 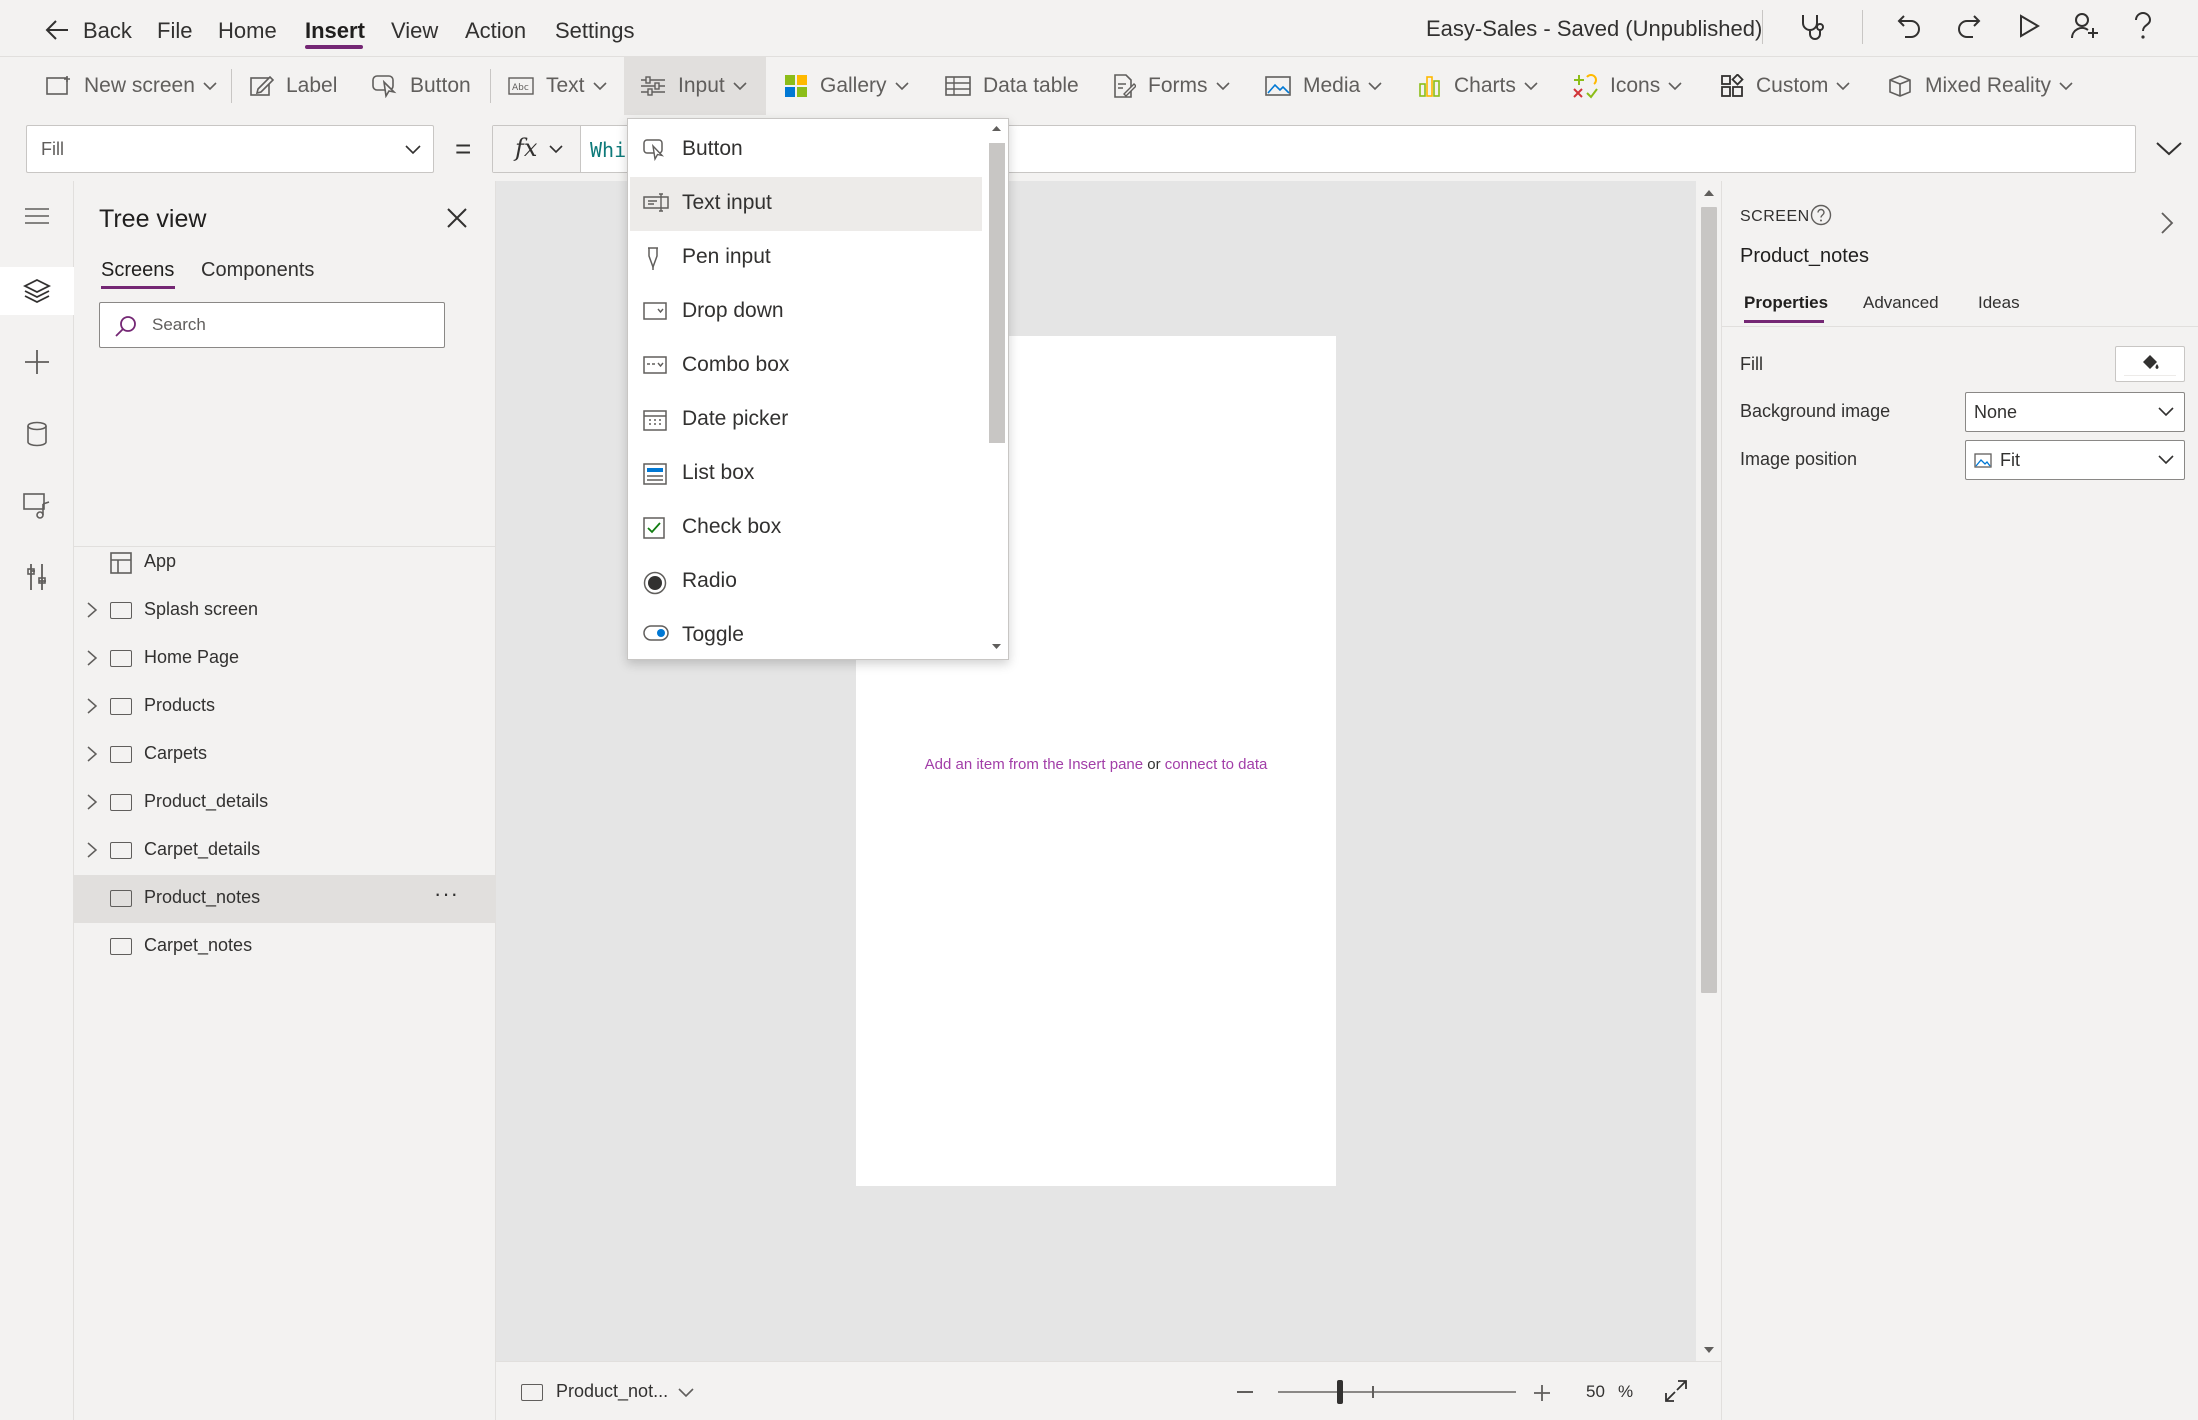 I want to click on property-dropdown: Fill, so click(x=230, y=149).